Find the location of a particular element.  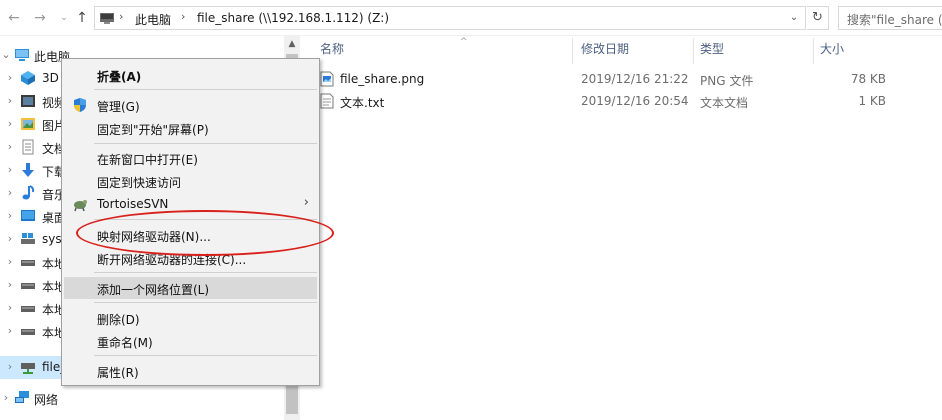

menu-item-label: 固定到"开始"屏幕(P) is located at coordinates (153, 130).